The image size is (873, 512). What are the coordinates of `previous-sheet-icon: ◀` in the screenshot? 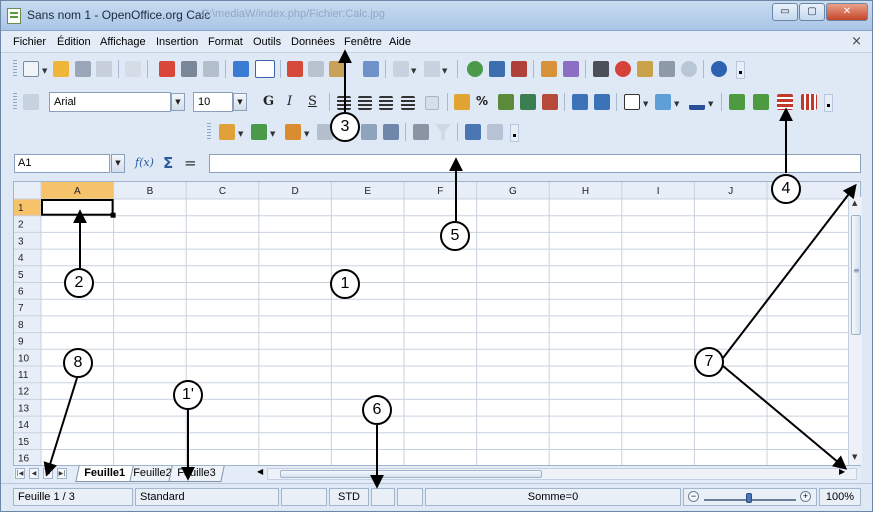 It's located at (34, 473).